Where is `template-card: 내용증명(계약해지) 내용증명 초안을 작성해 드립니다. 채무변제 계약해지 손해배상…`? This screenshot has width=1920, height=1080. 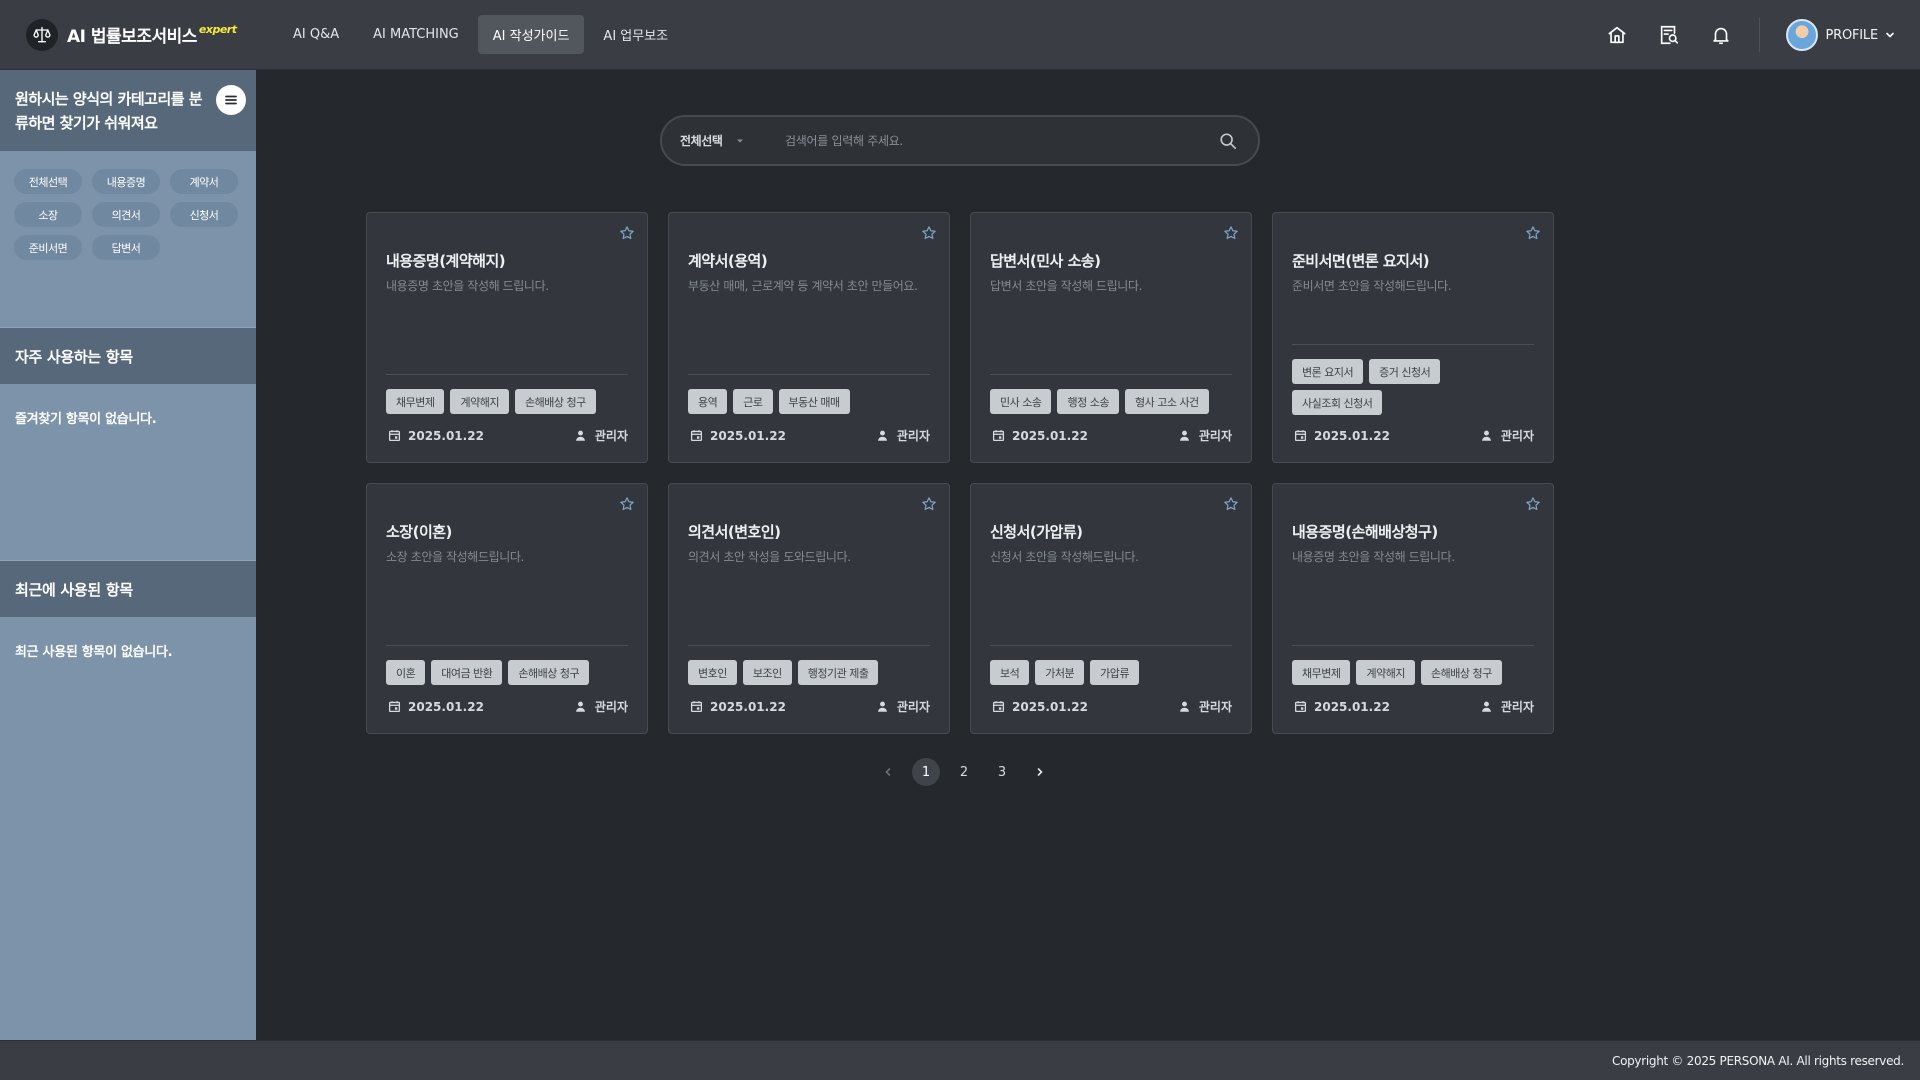 template-card: 내용증명(계약해지) 내용증명 초안을 작성해 드립니다. 채무변제 계약해지 손해배상… is located at coordinates (507, 337).